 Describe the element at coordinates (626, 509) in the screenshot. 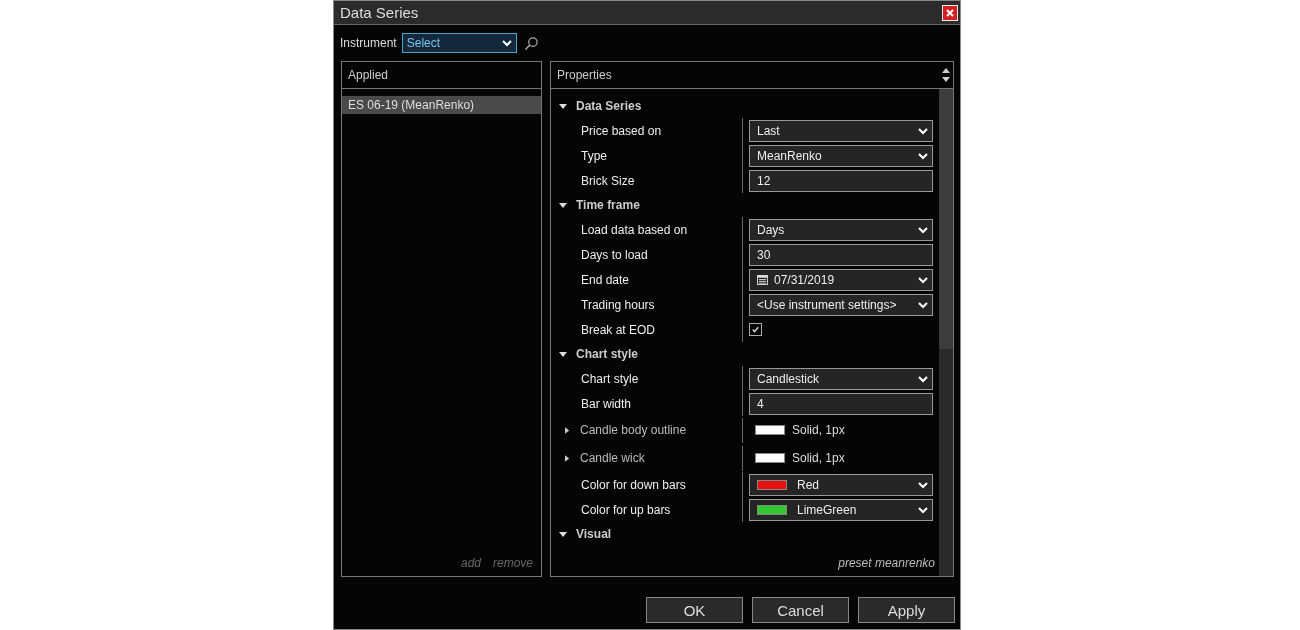

I see `property-label: Color for up bars` at that location.